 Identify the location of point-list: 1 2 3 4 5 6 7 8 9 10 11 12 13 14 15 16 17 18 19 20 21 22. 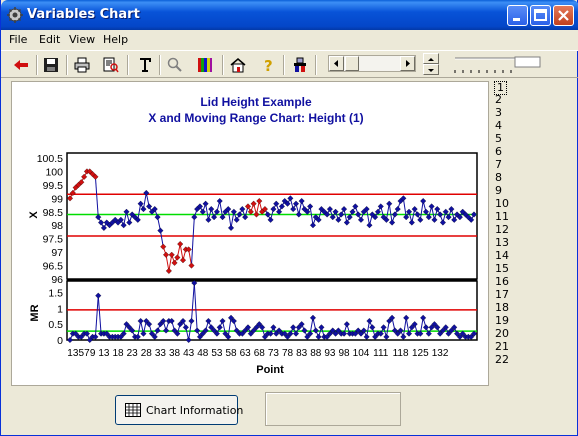
(534, 232).